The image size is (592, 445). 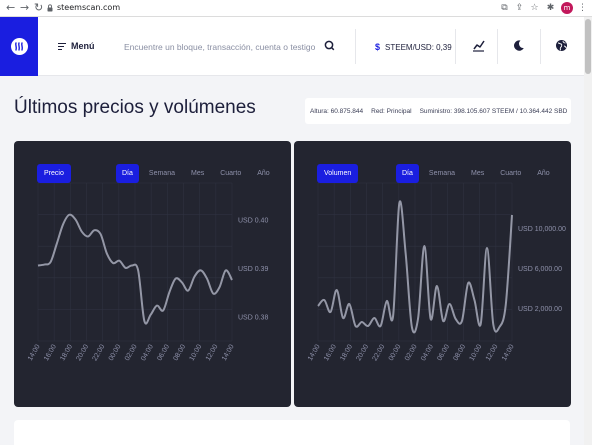 I want to click on steem-logo, so click(x=19, y=46).